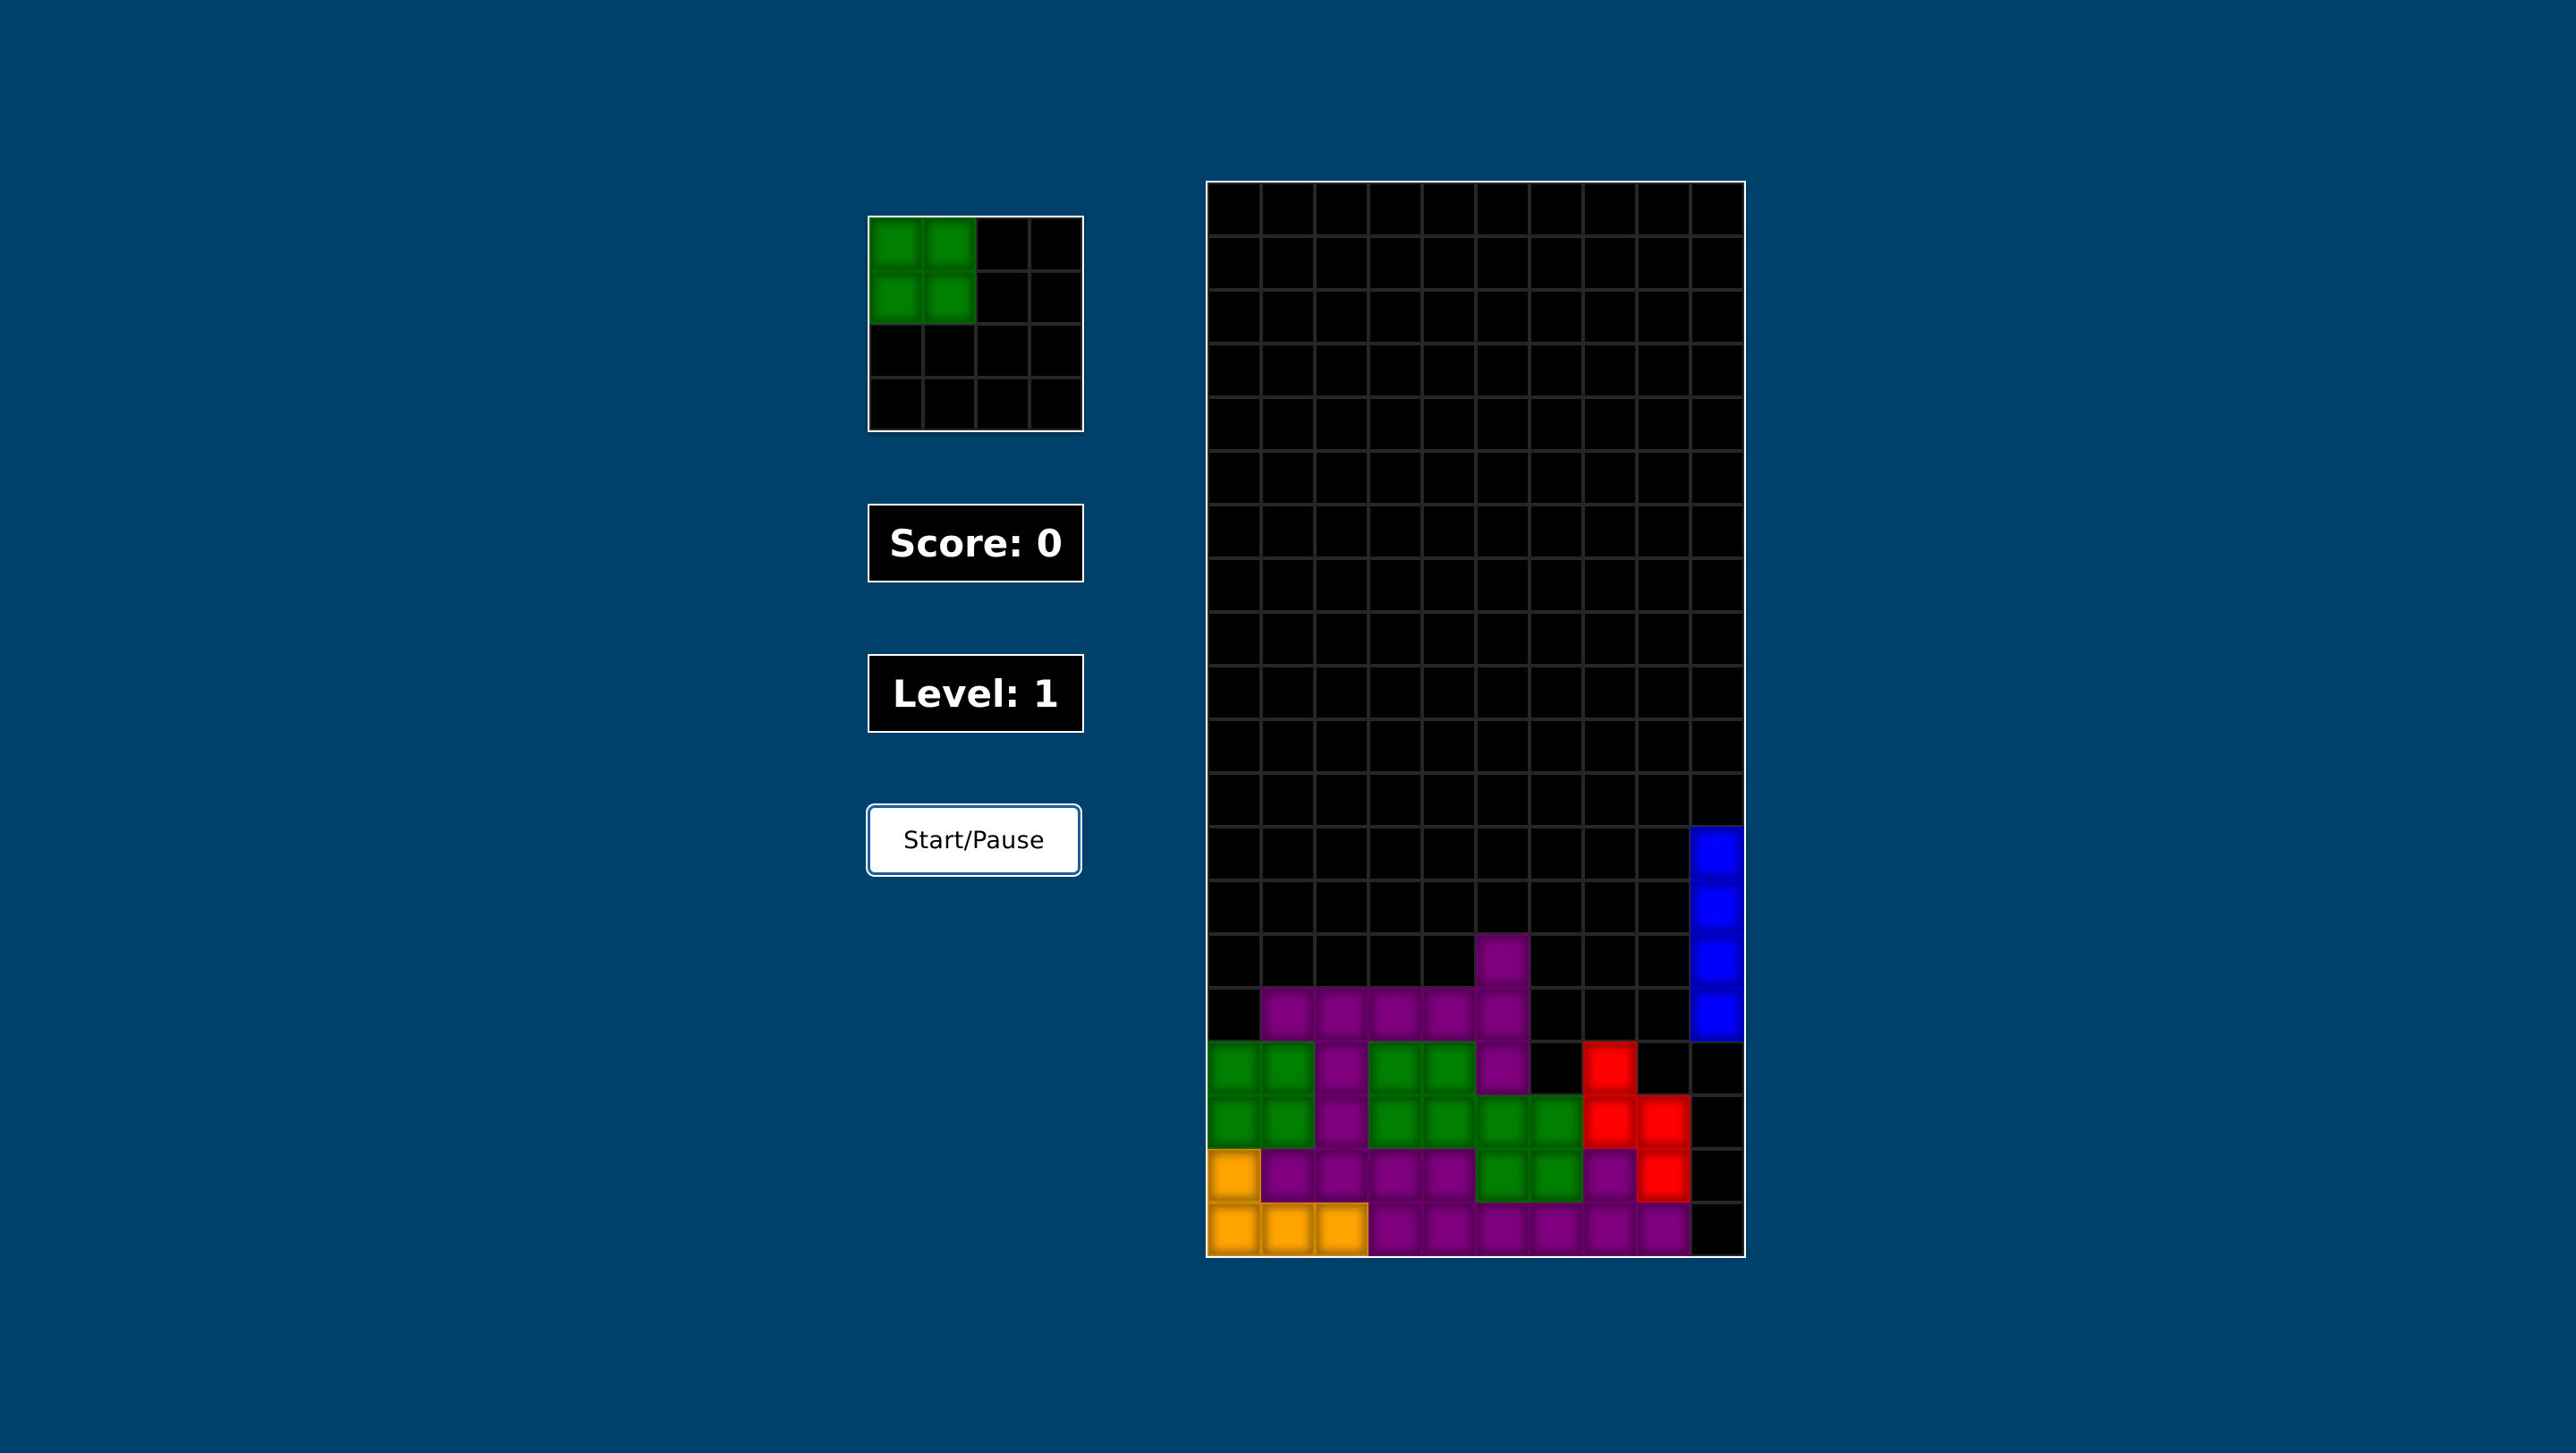  I want to click on next-piece-preview, so click(976, 324).